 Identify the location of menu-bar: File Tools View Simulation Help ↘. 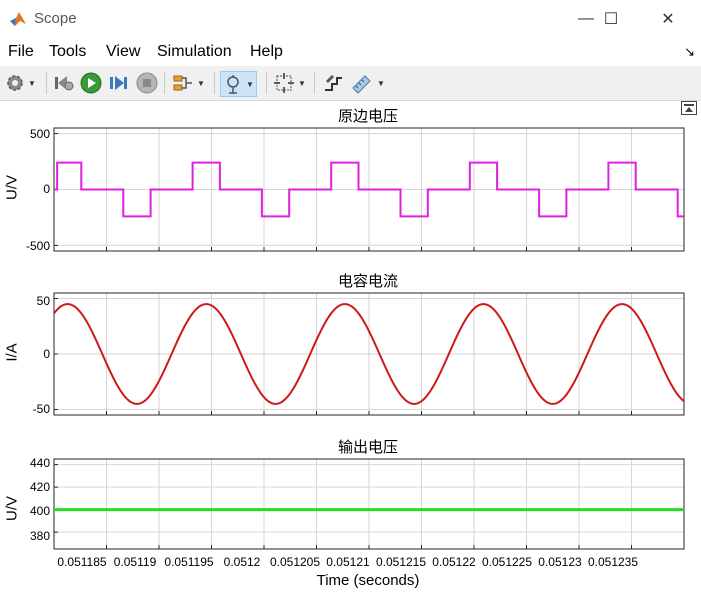
(350, 52).